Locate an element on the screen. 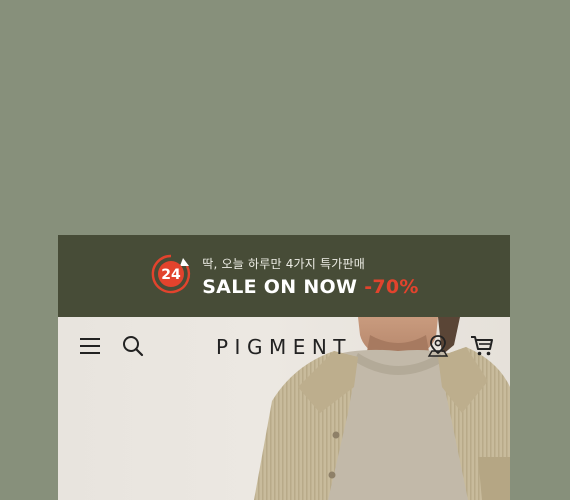 Image resolution: width=570 pixels, height=500 pixels. 24-hour-badge-icon: 24 is located at coordinates (171, 276).